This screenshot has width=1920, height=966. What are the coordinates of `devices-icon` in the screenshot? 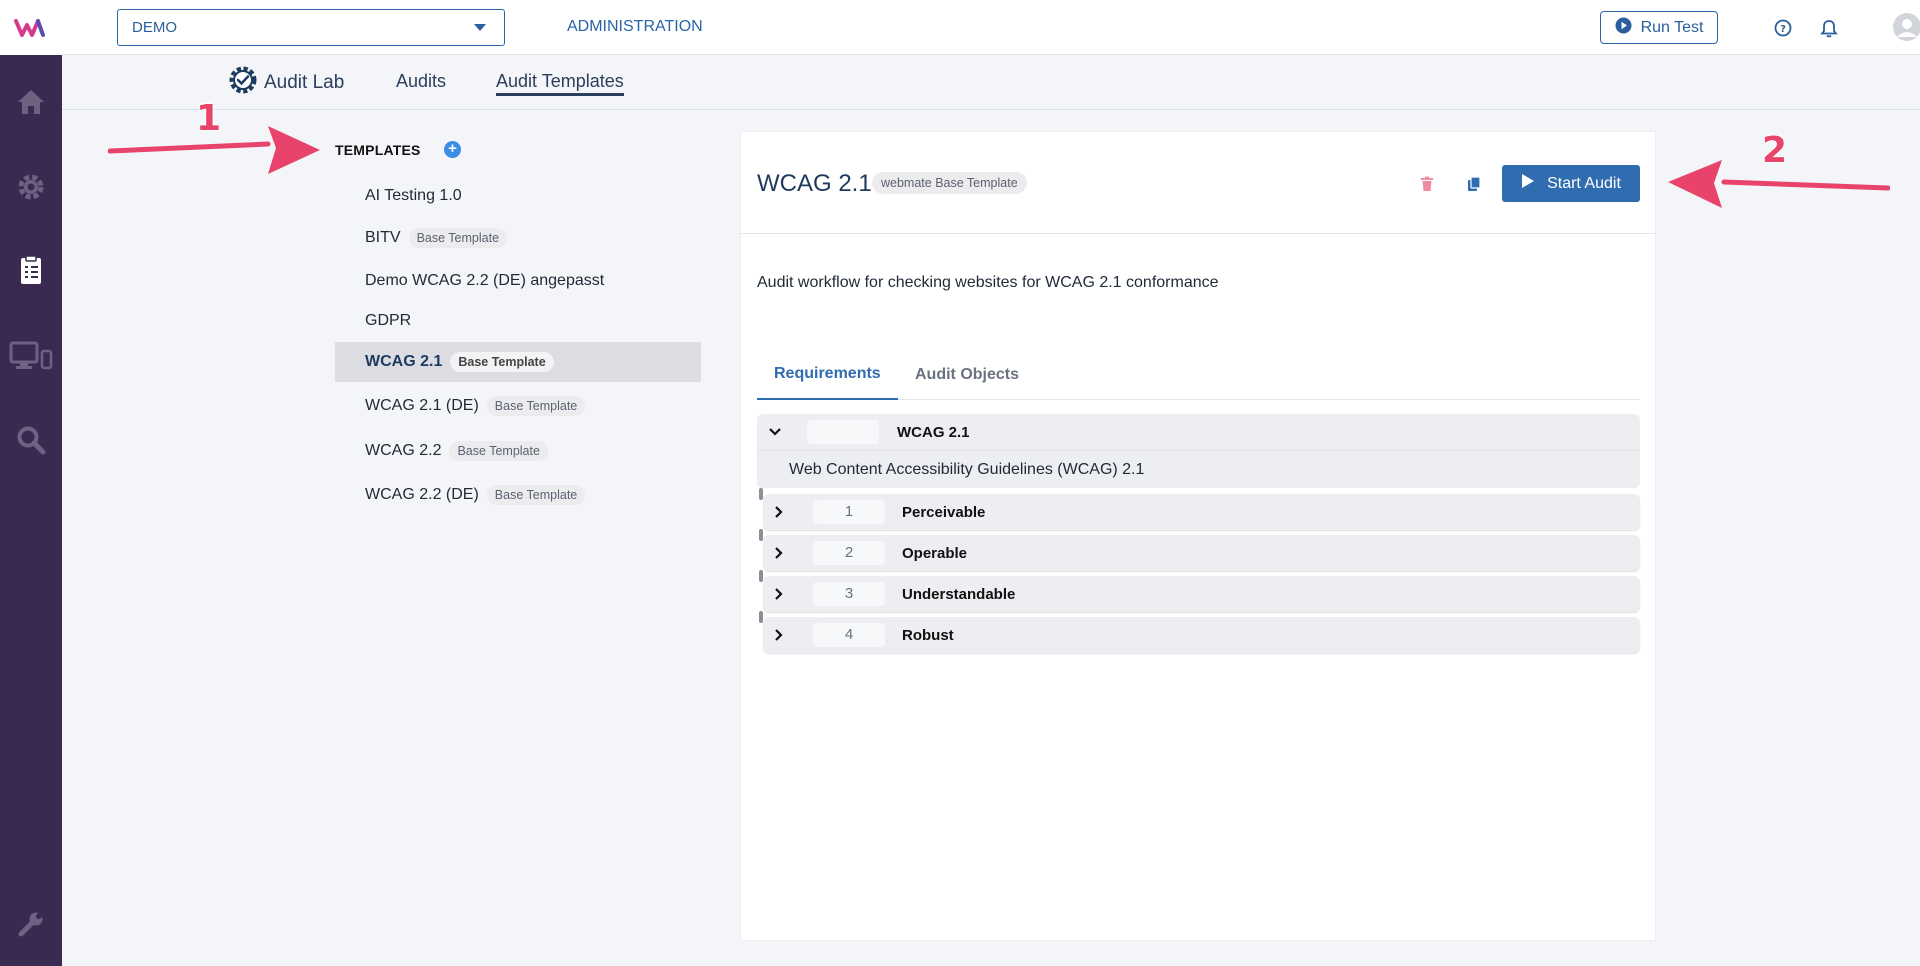 It's located at (31, 356).